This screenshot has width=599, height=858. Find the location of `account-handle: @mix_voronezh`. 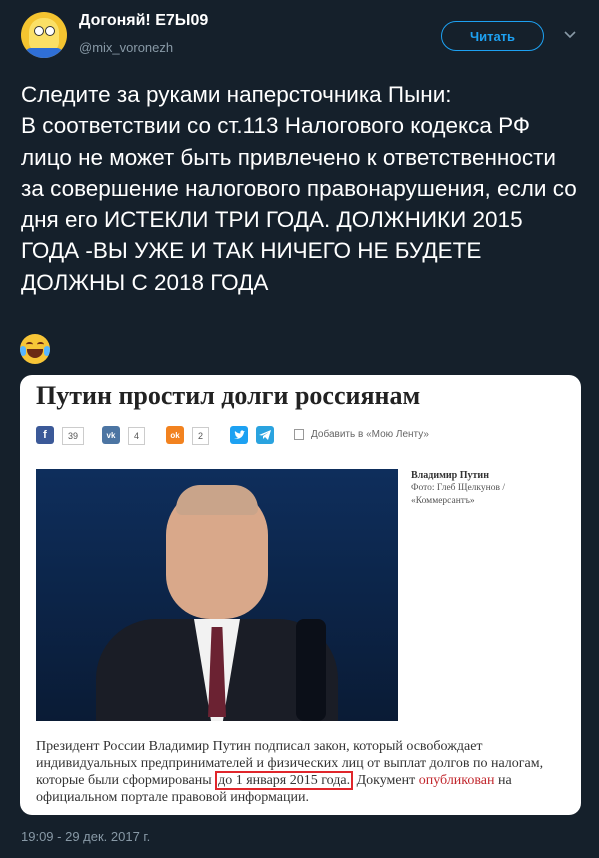

account-handle: @mix_voronezh is located at coordinates (126, 47).